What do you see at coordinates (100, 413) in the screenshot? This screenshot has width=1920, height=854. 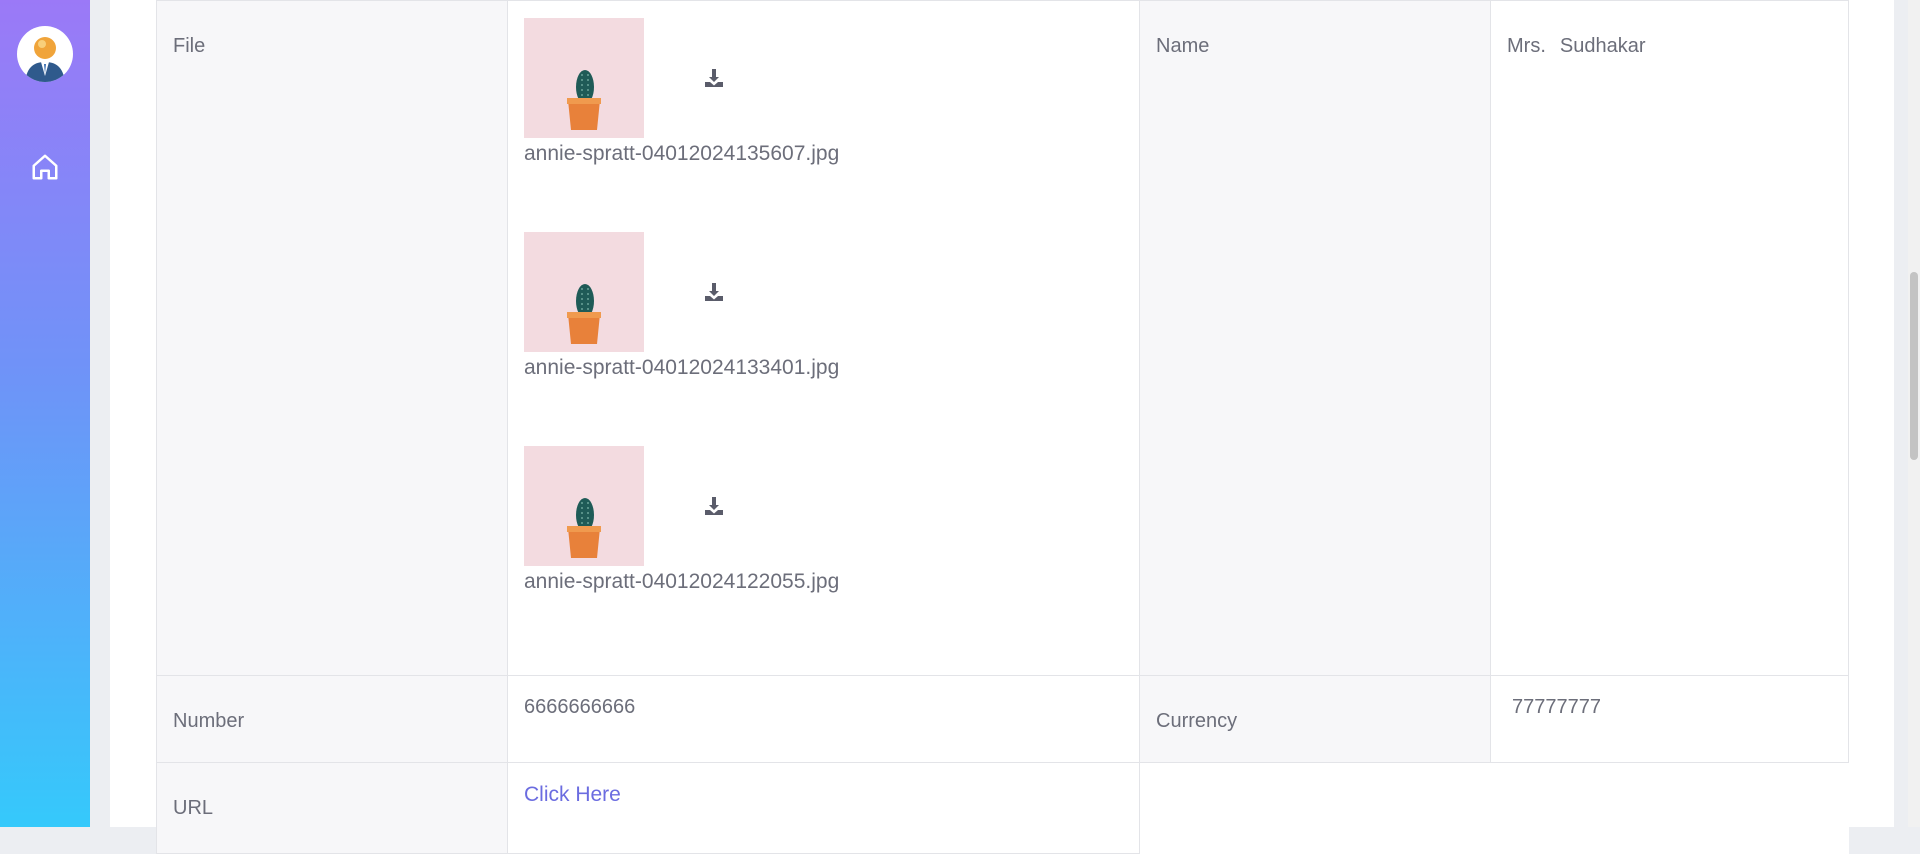 I see `page-gutter` at bounding box center [100, 413].